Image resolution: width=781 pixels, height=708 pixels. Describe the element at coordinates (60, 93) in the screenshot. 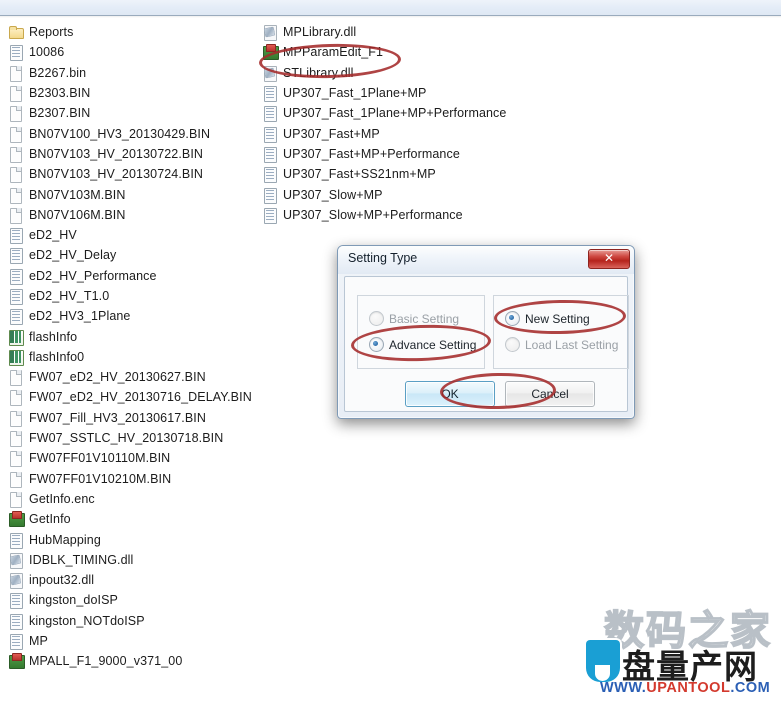

I see `file-name-label: B2303.BIN` at that location.